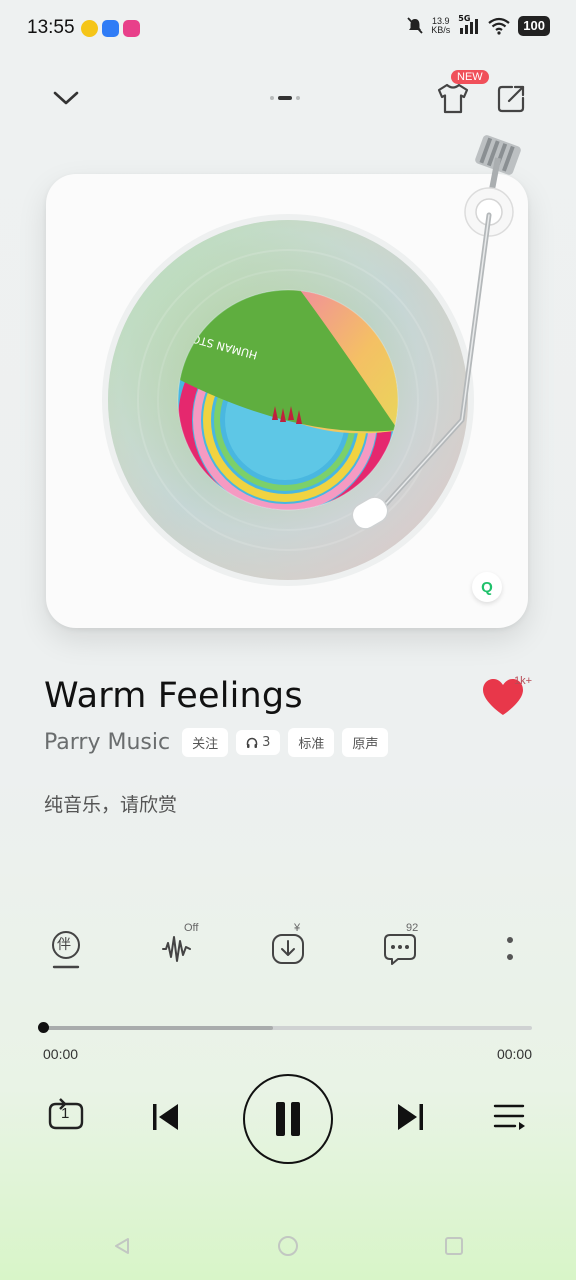 This screenshot has height=1280, width=576. I want to click on sound-effect-button: Off, so click(178, 947).